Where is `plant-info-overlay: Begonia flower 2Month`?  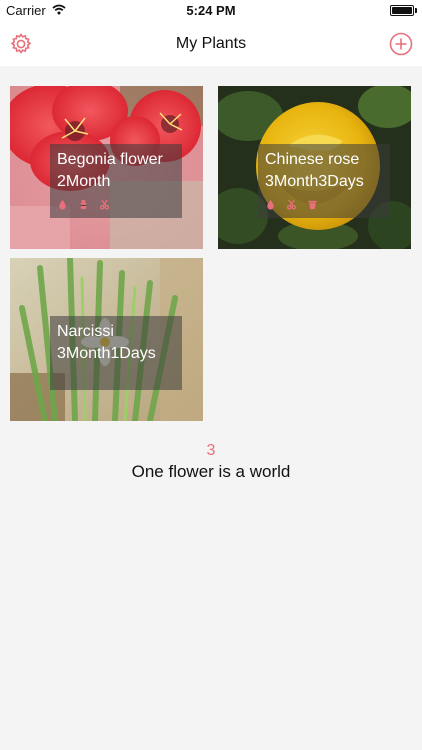 plant-info-overlay: Begonia flower 2Month is located at coordinates (116, 181).